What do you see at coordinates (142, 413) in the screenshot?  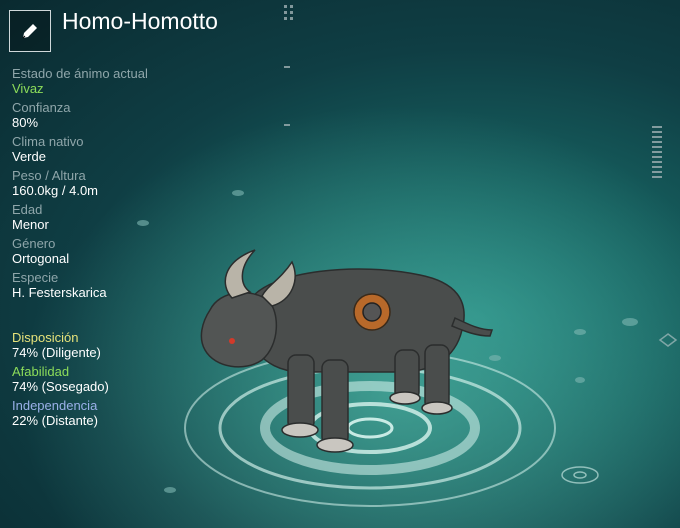 I see `trait-independence: Independencia 22% (Distante)` at bounding box center [142, 413].